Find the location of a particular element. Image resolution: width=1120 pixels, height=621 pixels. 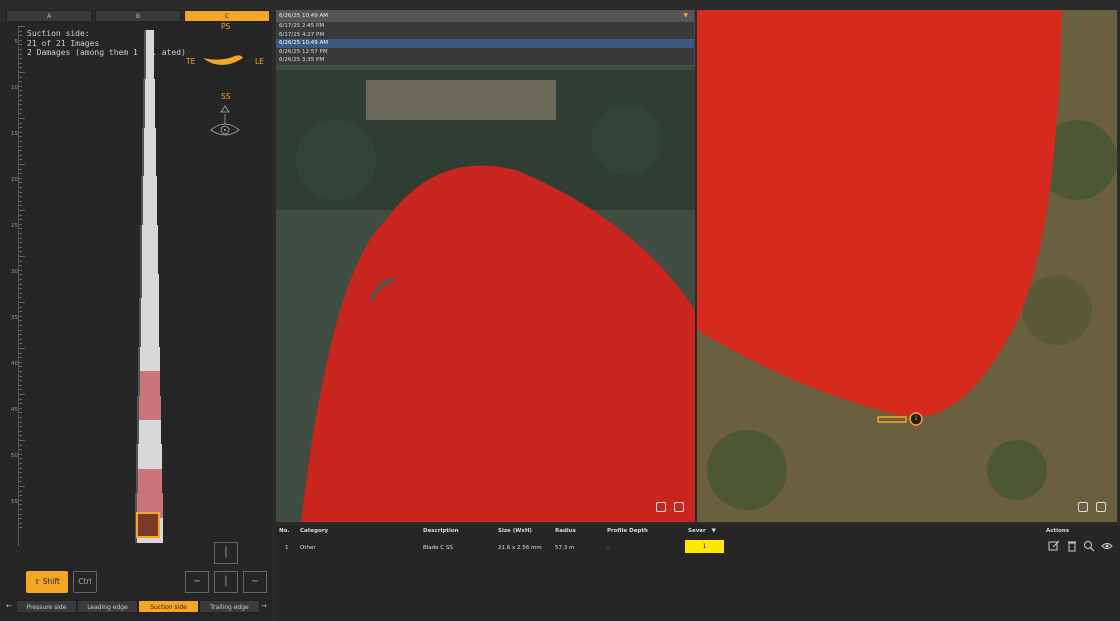

header-severity: Sever ▼ is located at coordinates (702, 531).